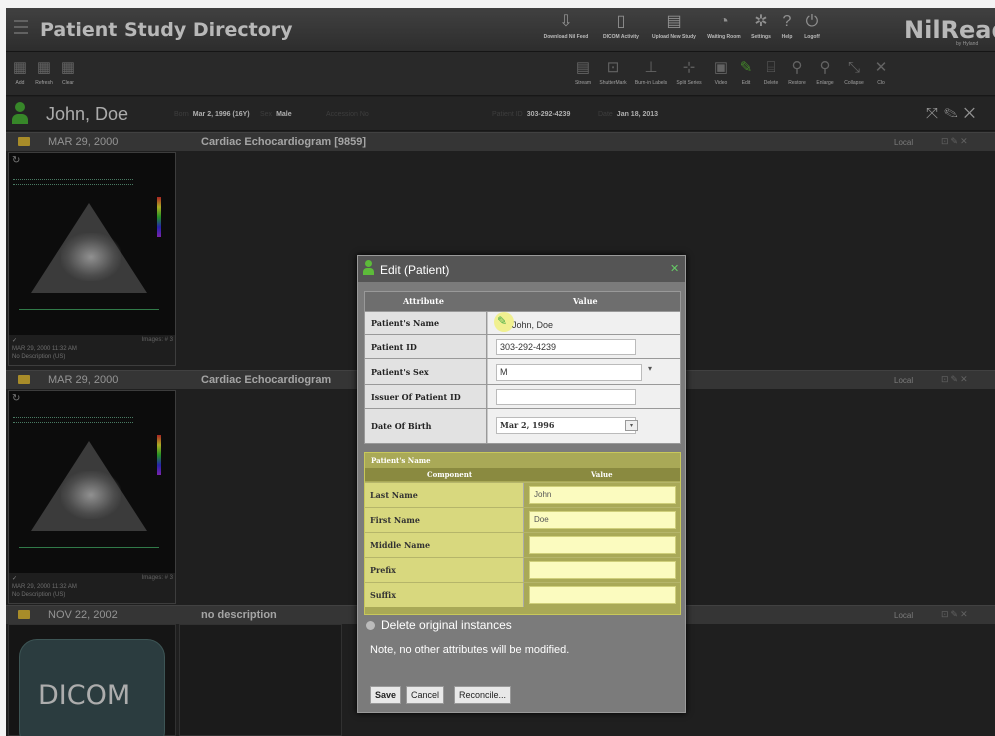 The width and height of the screenshot is (995, 736). I want to click on name-panel-header: Component Value, so click(522, 474).